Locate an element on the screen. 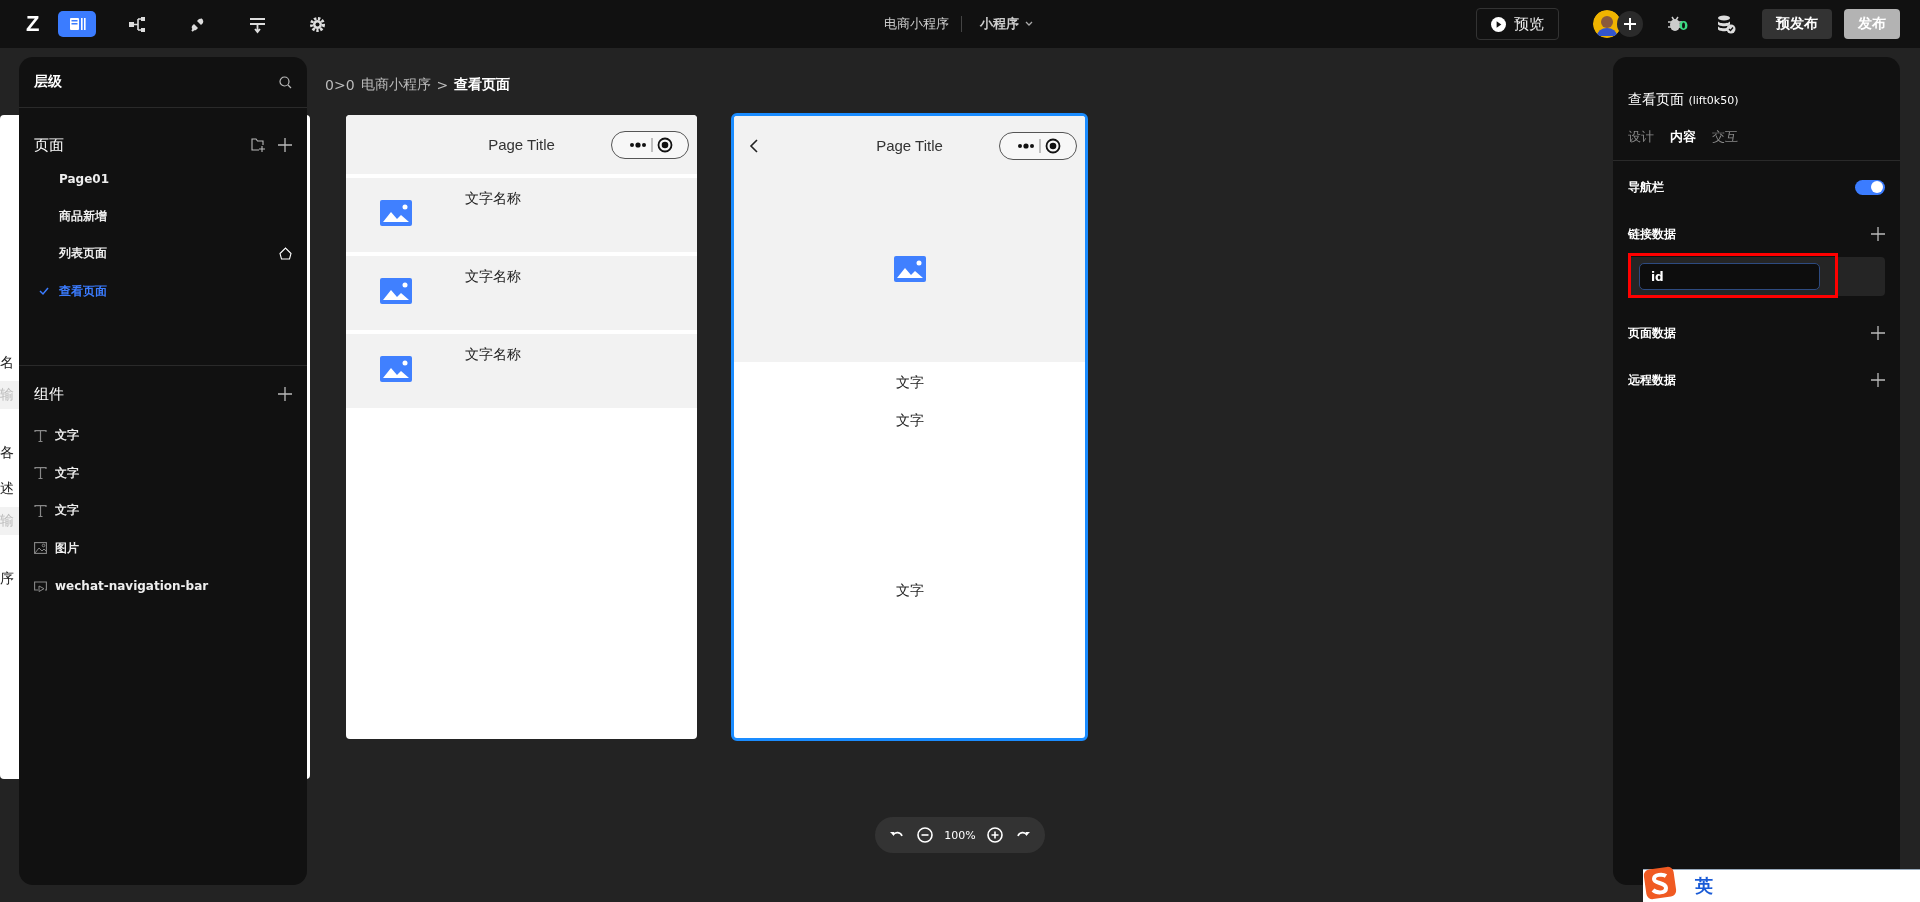 This screenshot has width=1920, height=902. toolbar-button is located at coordinates (77, 24).